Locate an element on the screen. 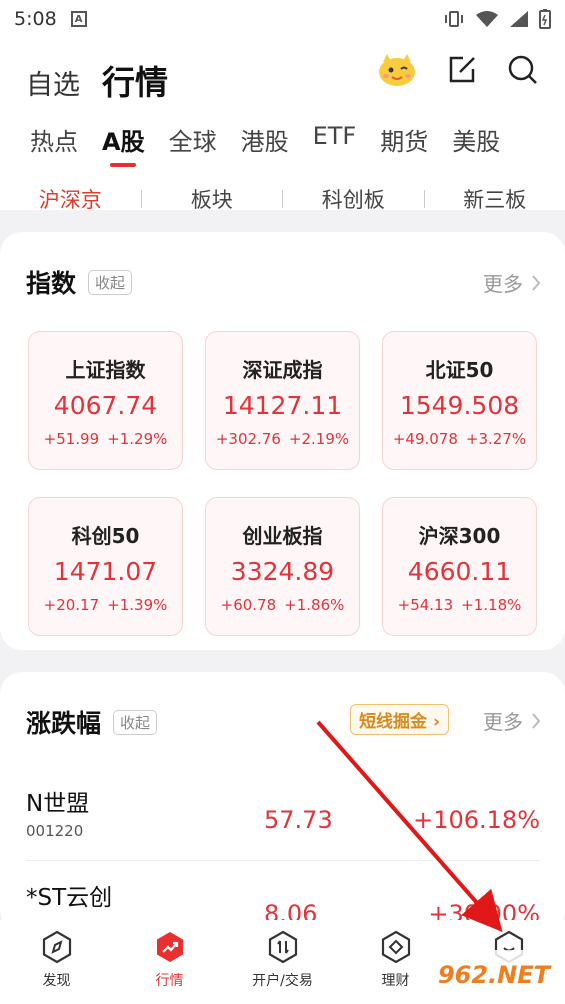  movers-title: 涨跌幅 is located at coordinates (64, 723).